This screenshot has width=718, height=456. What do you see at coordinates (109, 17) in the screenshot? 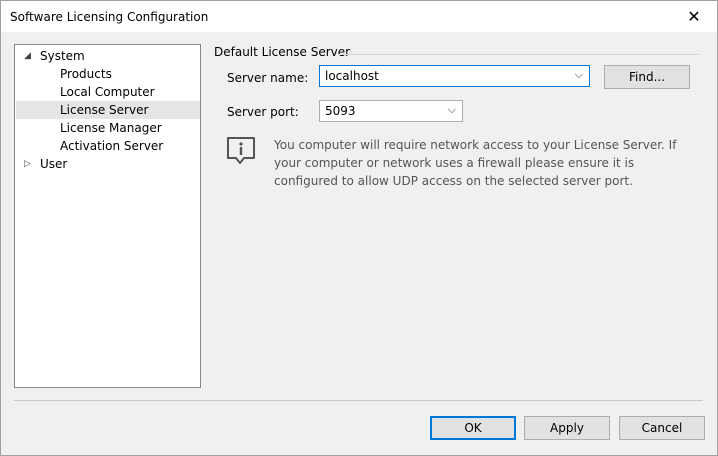
I see `window-title: Software Licensing Configuration` at bounding box center [109, 17].